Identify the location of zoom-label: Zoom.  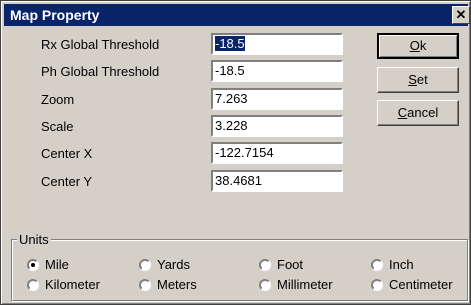
(58, 99).